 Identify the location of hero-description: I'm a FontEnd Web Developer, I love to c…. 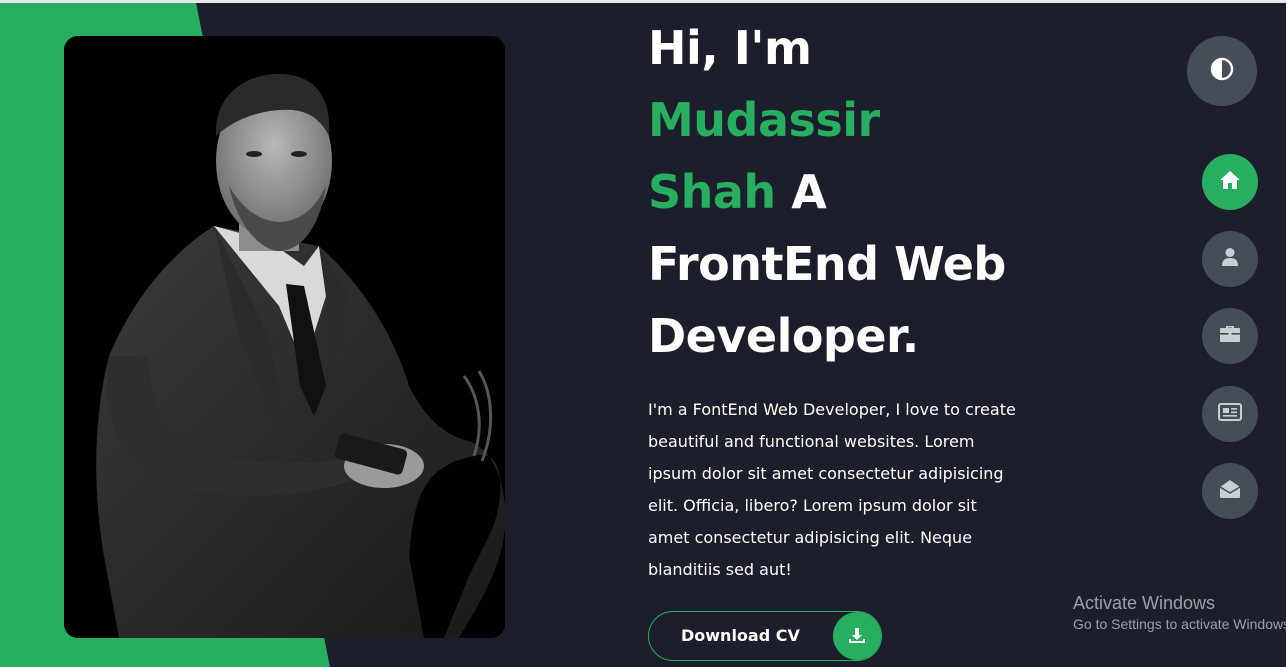
(832, 489).